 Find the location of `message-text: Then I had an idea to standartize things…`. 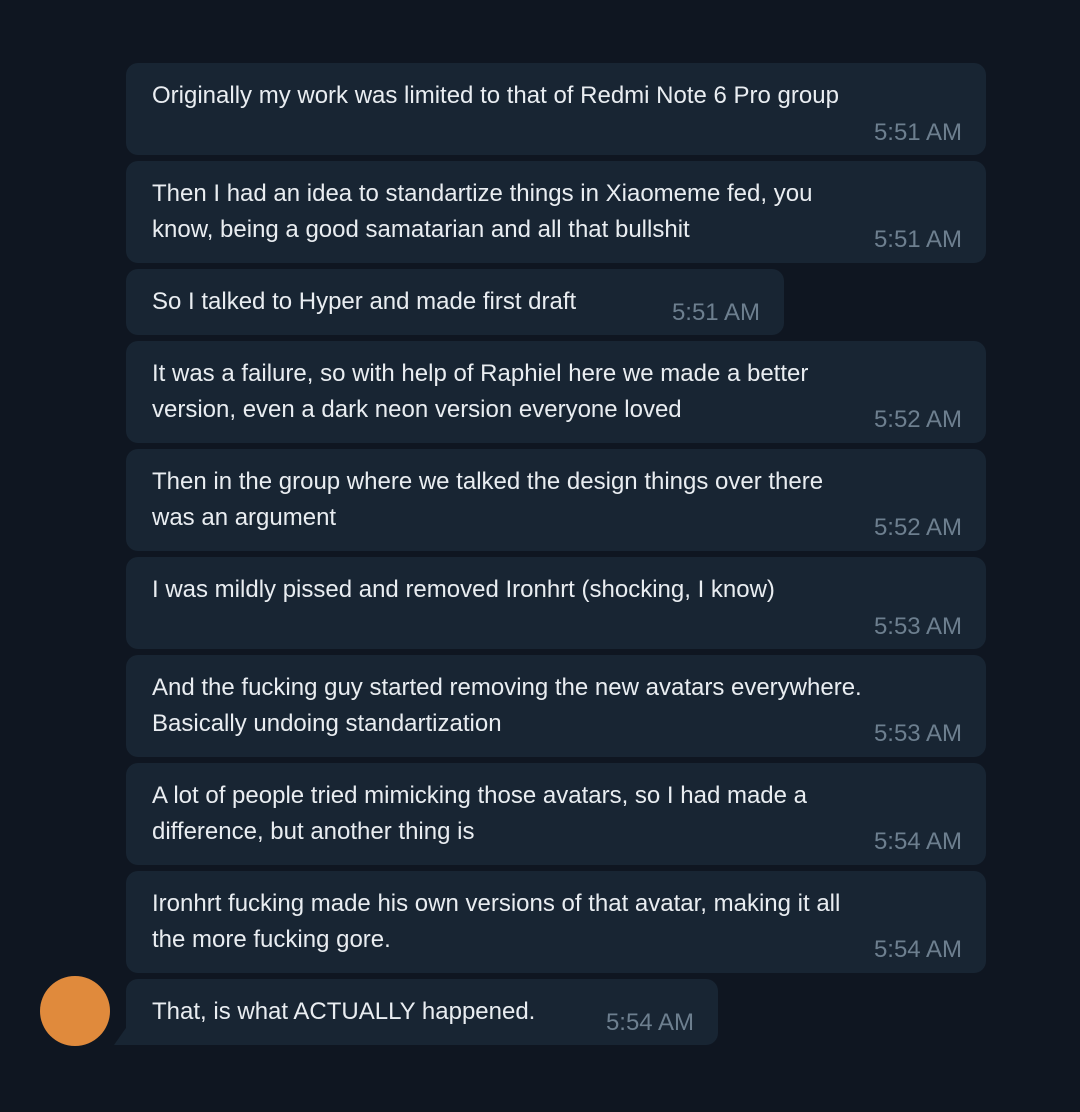

message-text: Then I had an idea to standartize things… is located at coordinates (482, 211).